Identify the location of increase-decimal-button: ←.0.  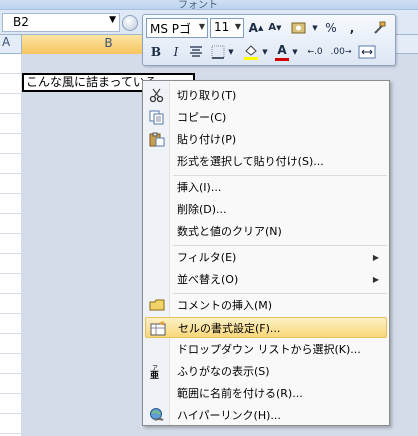
(315, 52).